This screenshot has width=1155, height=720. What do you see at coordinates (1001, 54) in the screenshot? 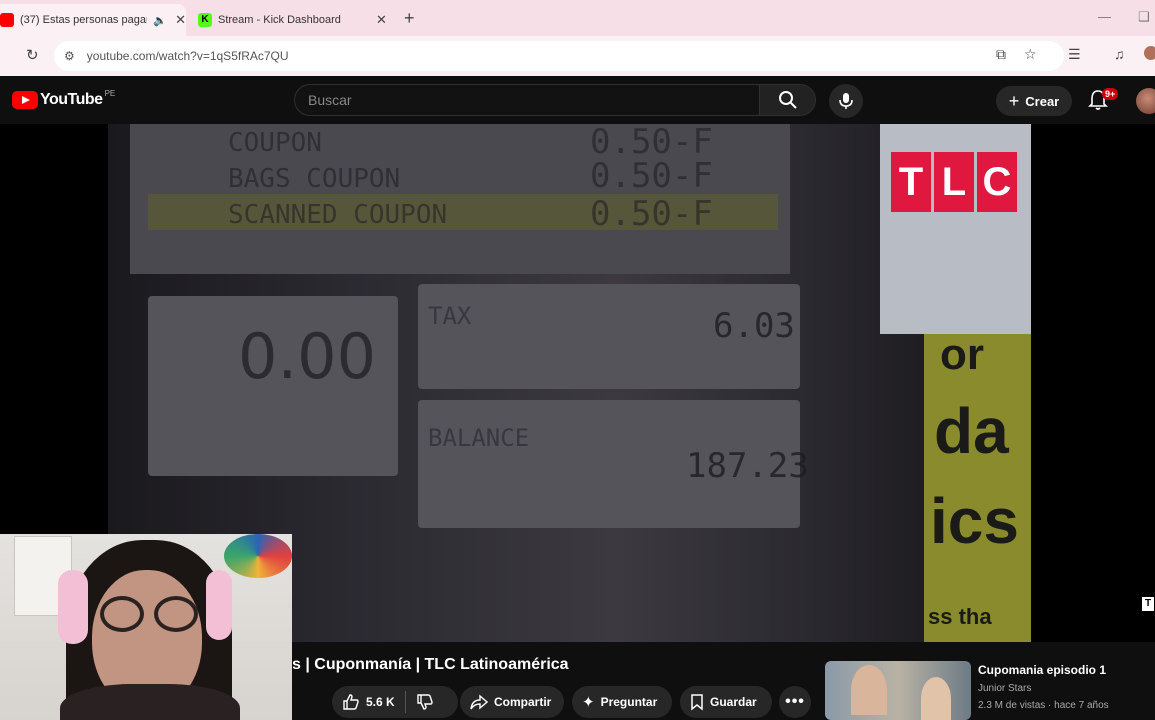
I see `install-app-icon: ⧉` at bounding box center [1001, 54].